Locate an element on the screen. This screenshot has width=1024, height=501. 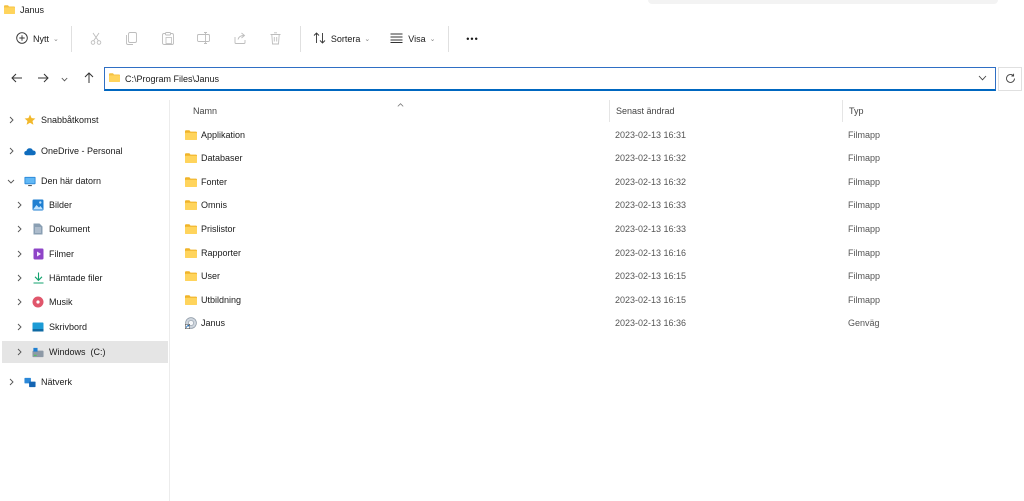
table-row: Databaser 2023-02-13 16:32 Filmapp is located at coordinates (598, 158).